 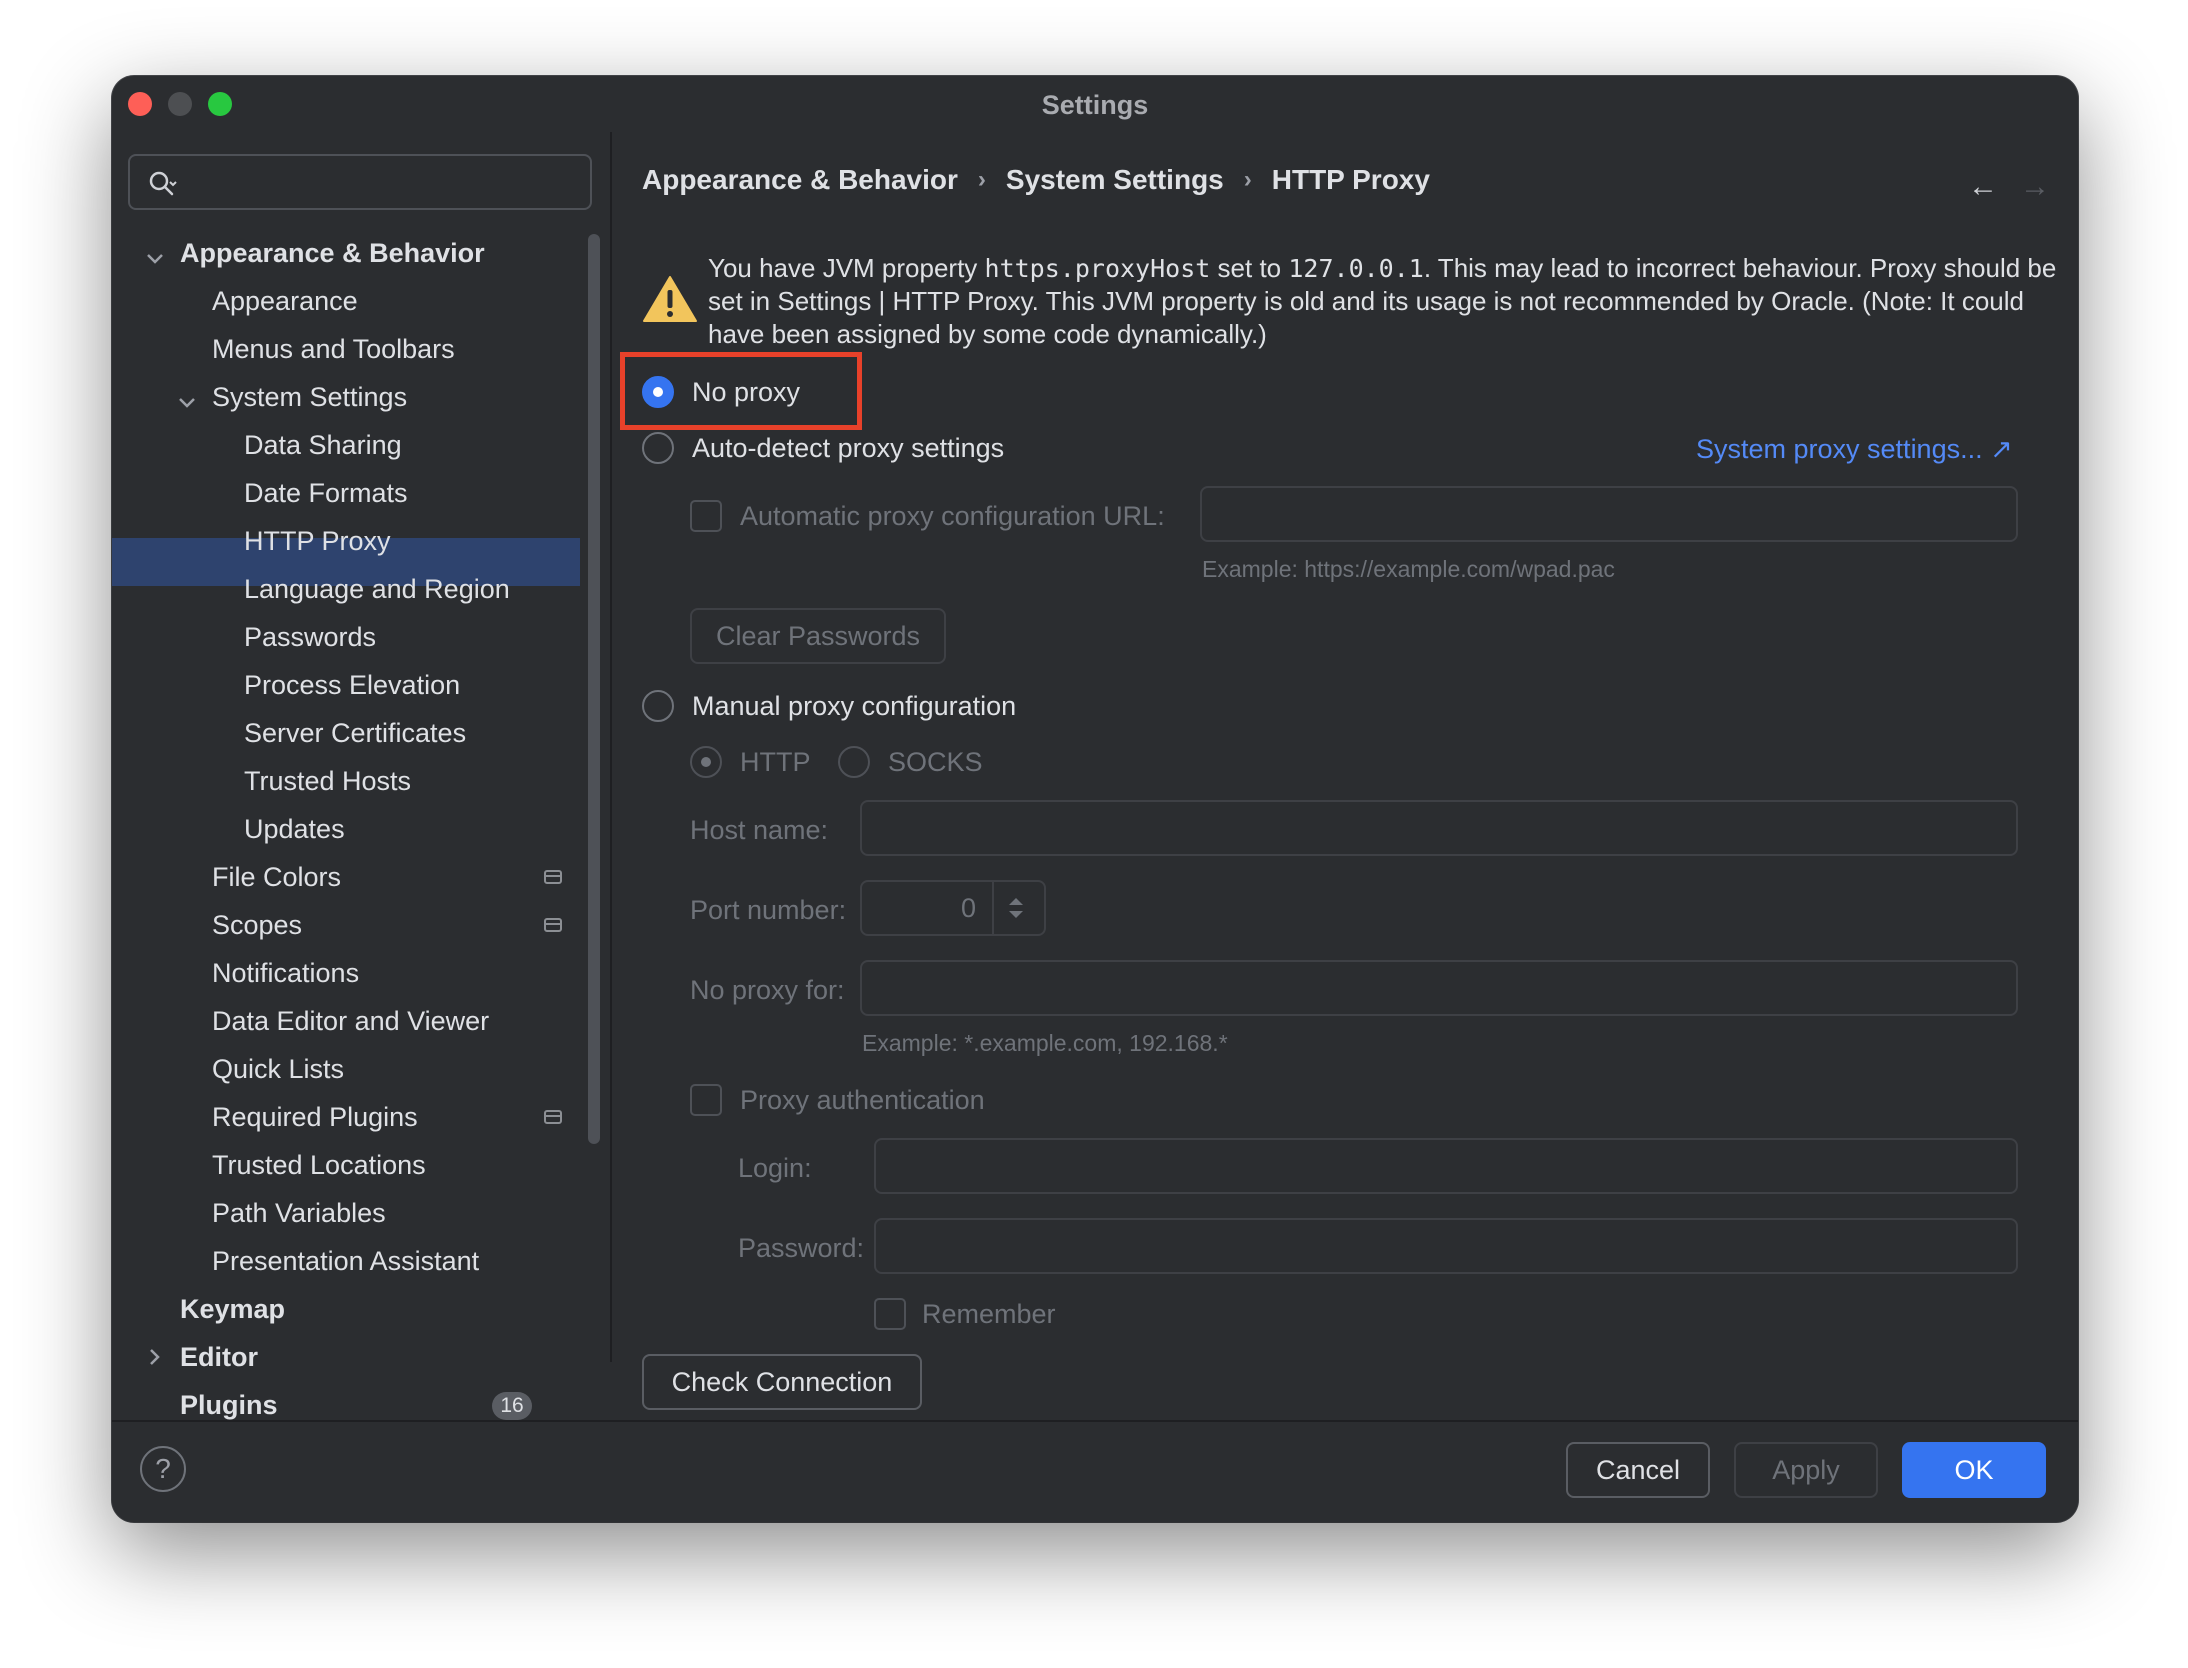 I want to click on sidebar-item-server-certificates: Server Certificates, so click(x=355, y=733).